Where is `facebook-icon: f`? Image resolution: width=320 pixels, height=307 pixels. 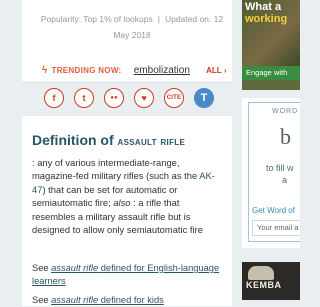
facebook-icon: f is located at coordinates (54, 98).